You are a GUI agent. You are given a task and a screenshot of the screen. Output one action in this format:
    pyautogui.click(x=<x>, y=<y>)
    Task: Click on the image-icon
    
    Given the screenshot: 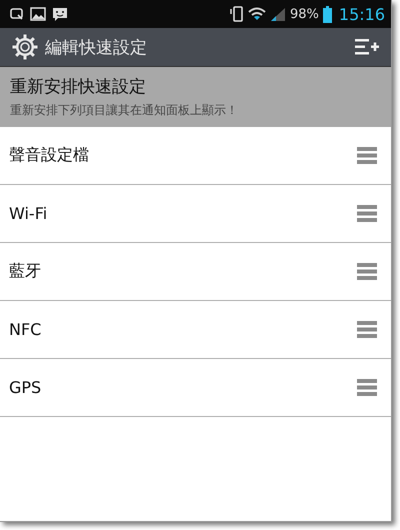 What is the action you would take?
    pyautogui.click(x=38, y=14)
    